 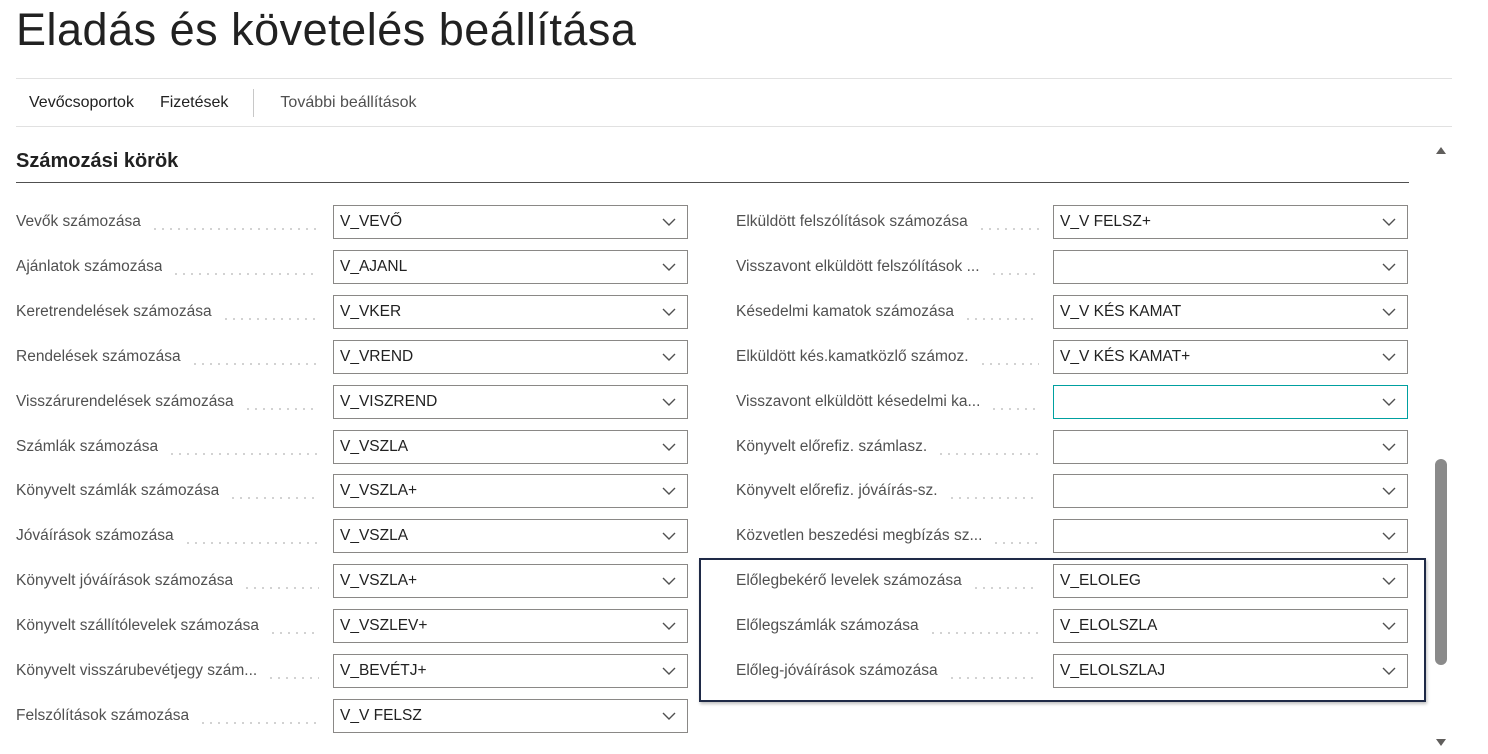 I want to click on dropdown-value: V_V FELSZ+, so click(x=1105, y=221).